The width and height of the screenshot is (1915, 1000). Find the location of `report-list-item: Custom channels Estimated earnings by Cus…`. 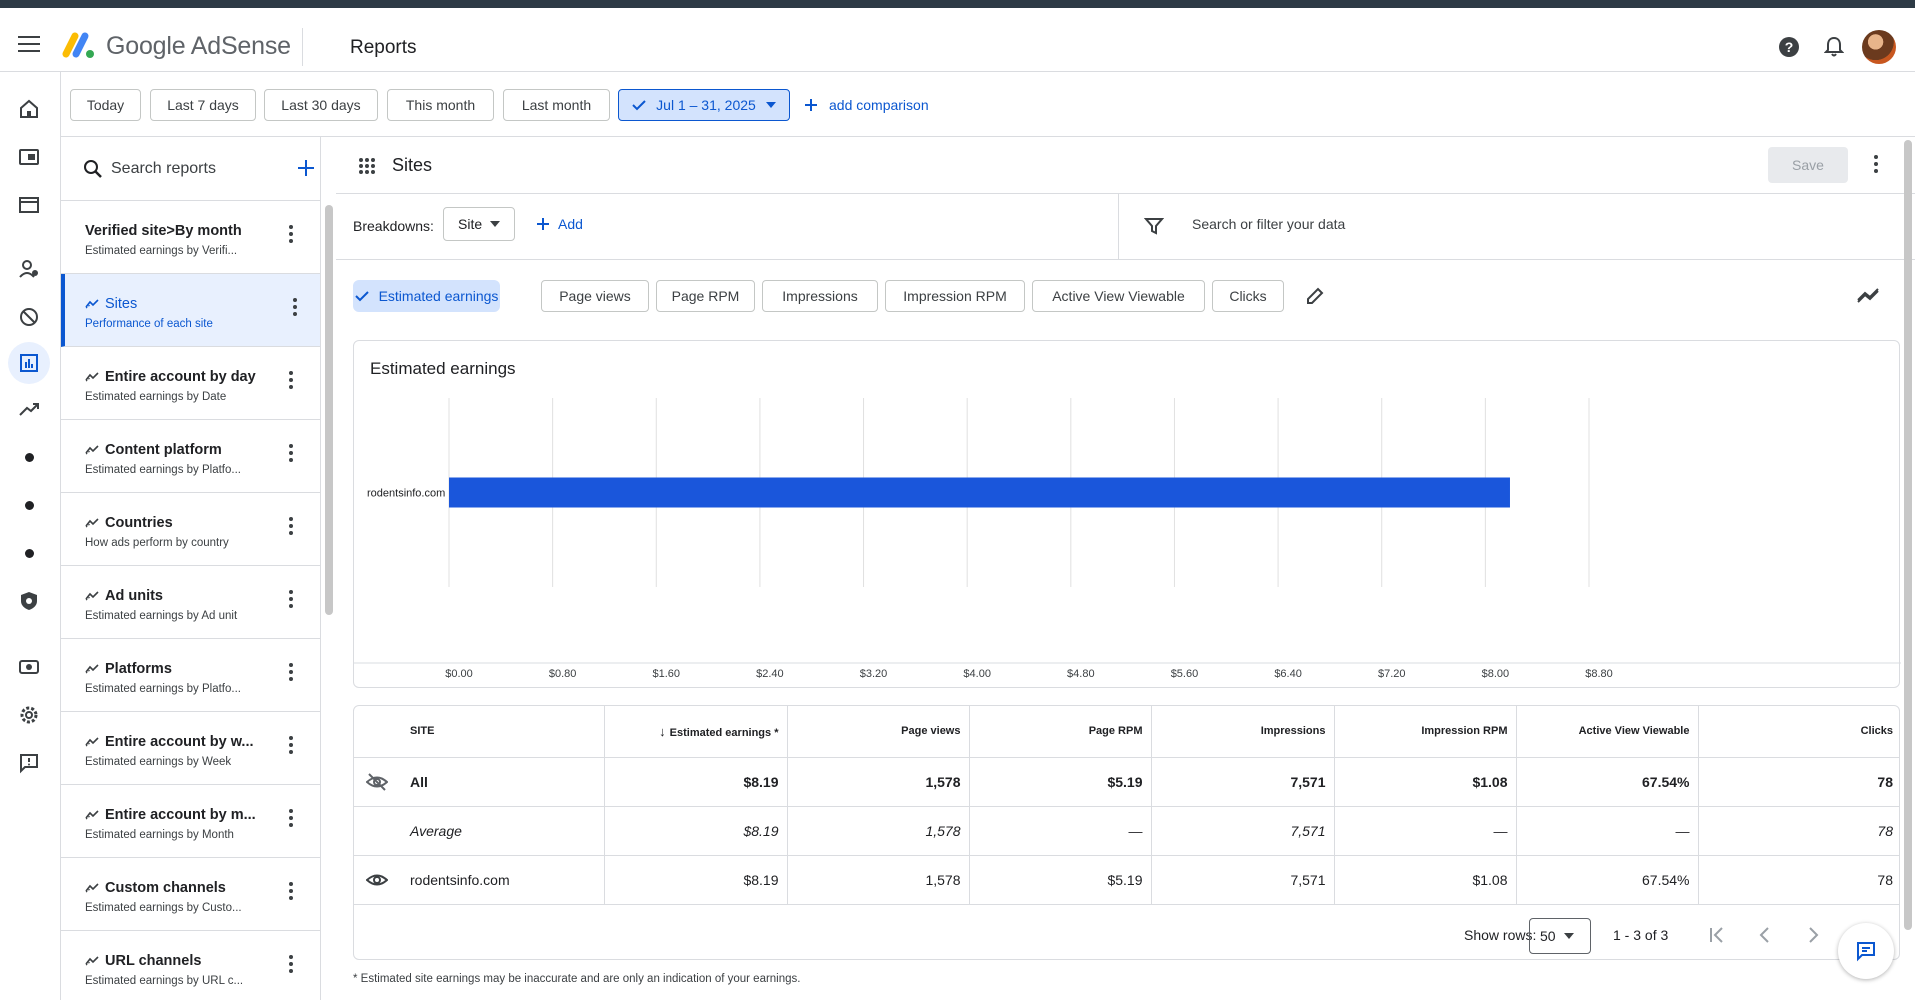

report-list-item: Custom channels Estimated earnings by Cus… is located at coordinates (190, 894).